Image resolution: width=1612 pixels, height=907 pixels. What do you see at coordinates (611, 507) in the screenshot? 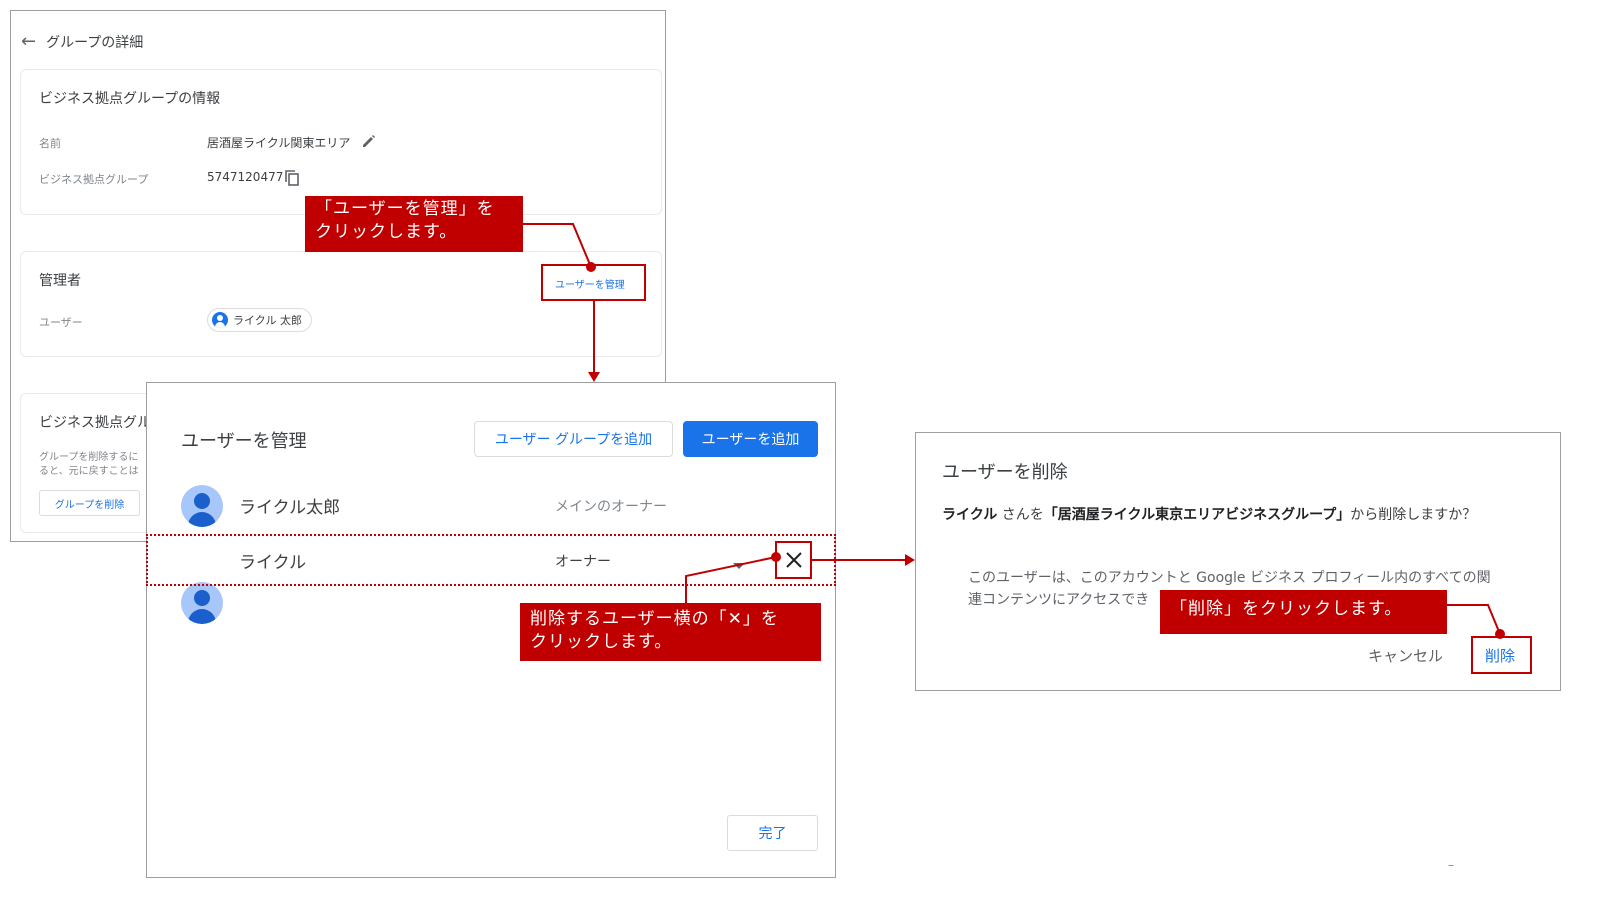
I see `user-role: メインのオーナー` at bounding box center [611, 507].